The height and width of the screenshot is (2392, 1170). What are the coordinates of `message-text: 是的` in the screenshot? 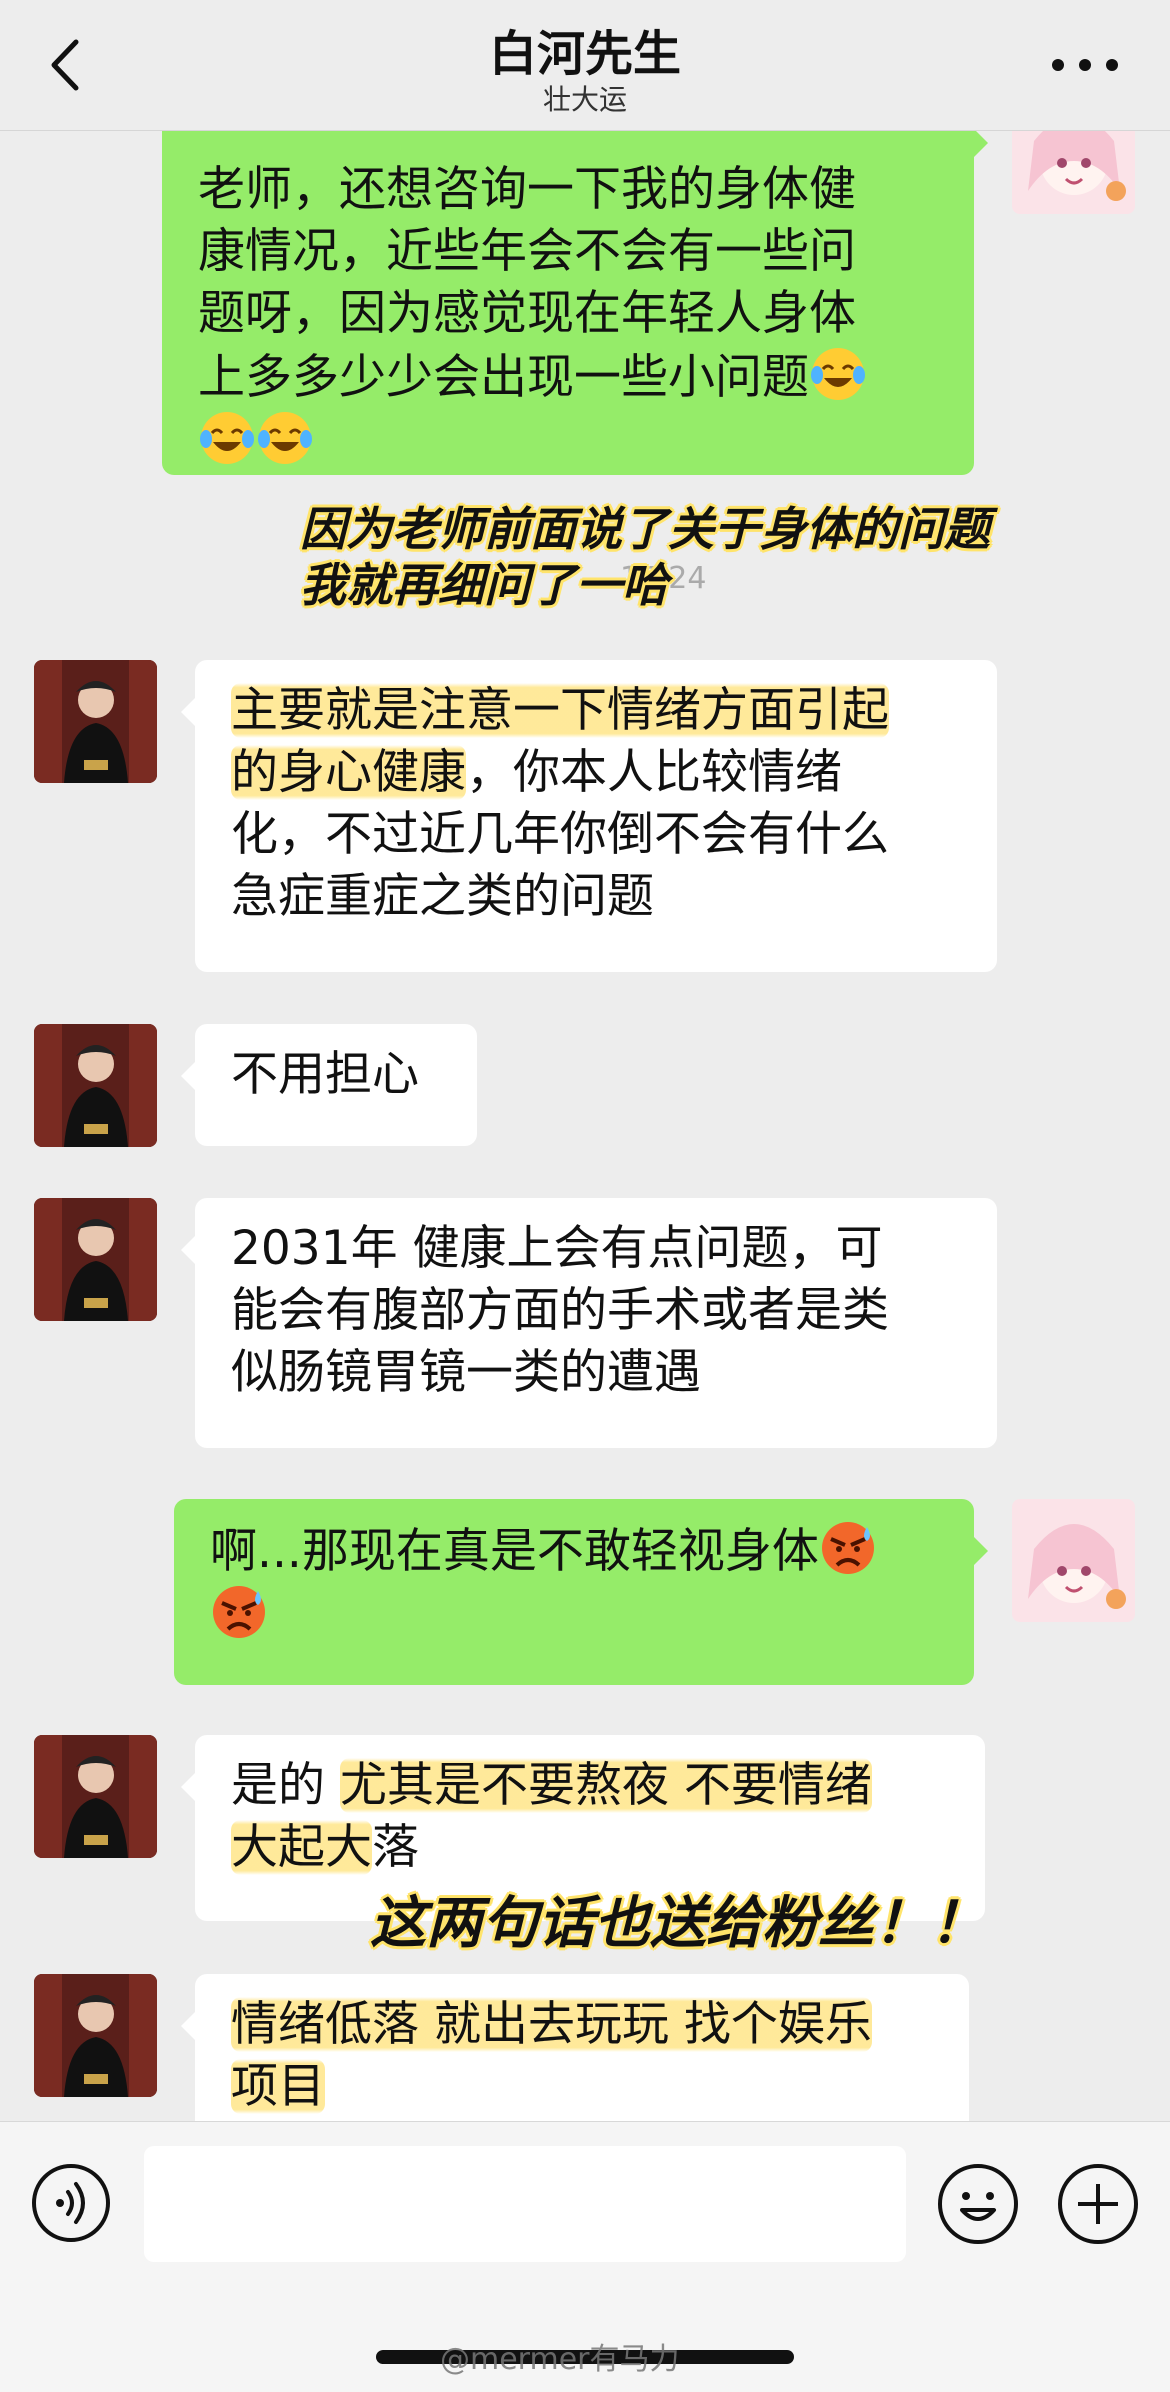 It's located at (285, 1785).